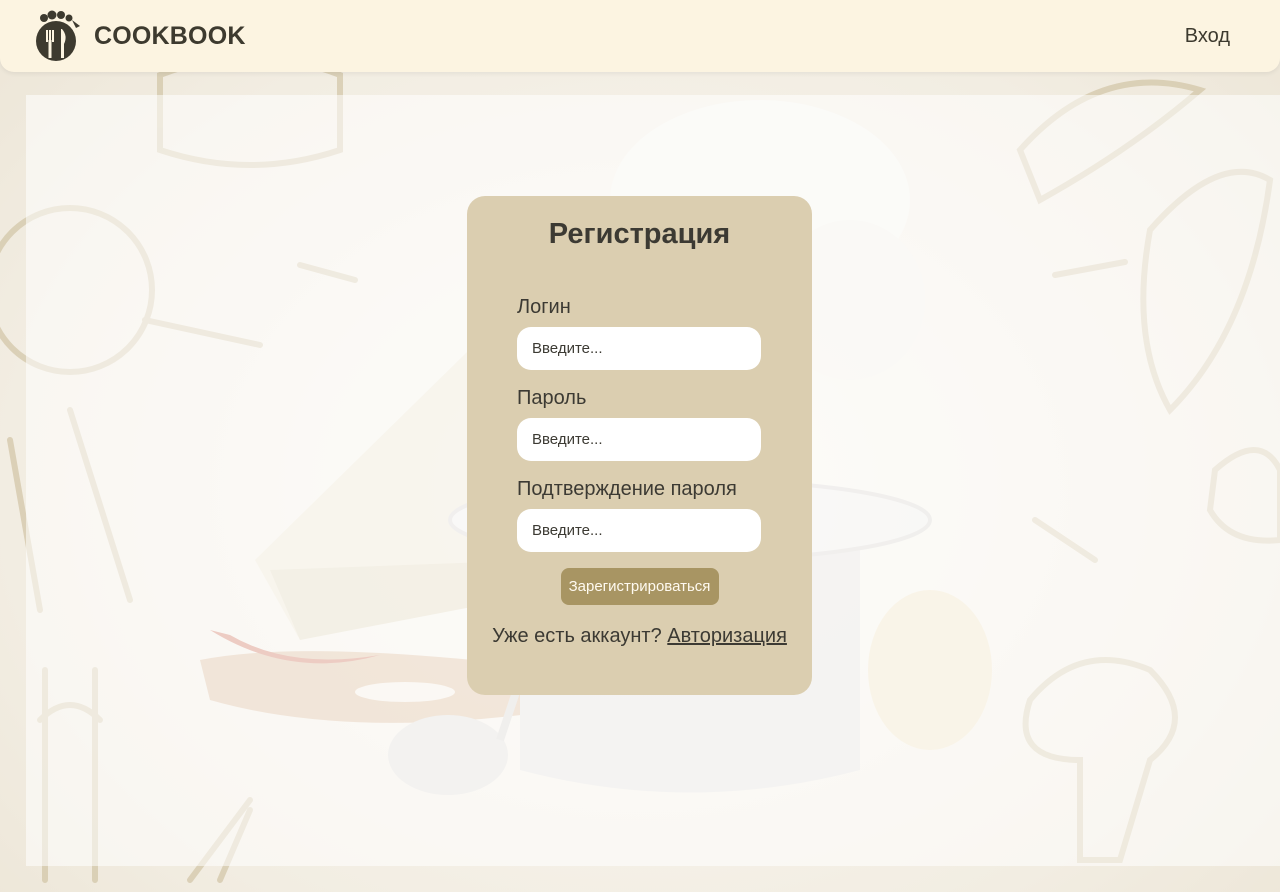 The width and height of the screenshot is (1280, 892). I want to click on top-navbar: COOKBOOK Вход, so click(640, 36).